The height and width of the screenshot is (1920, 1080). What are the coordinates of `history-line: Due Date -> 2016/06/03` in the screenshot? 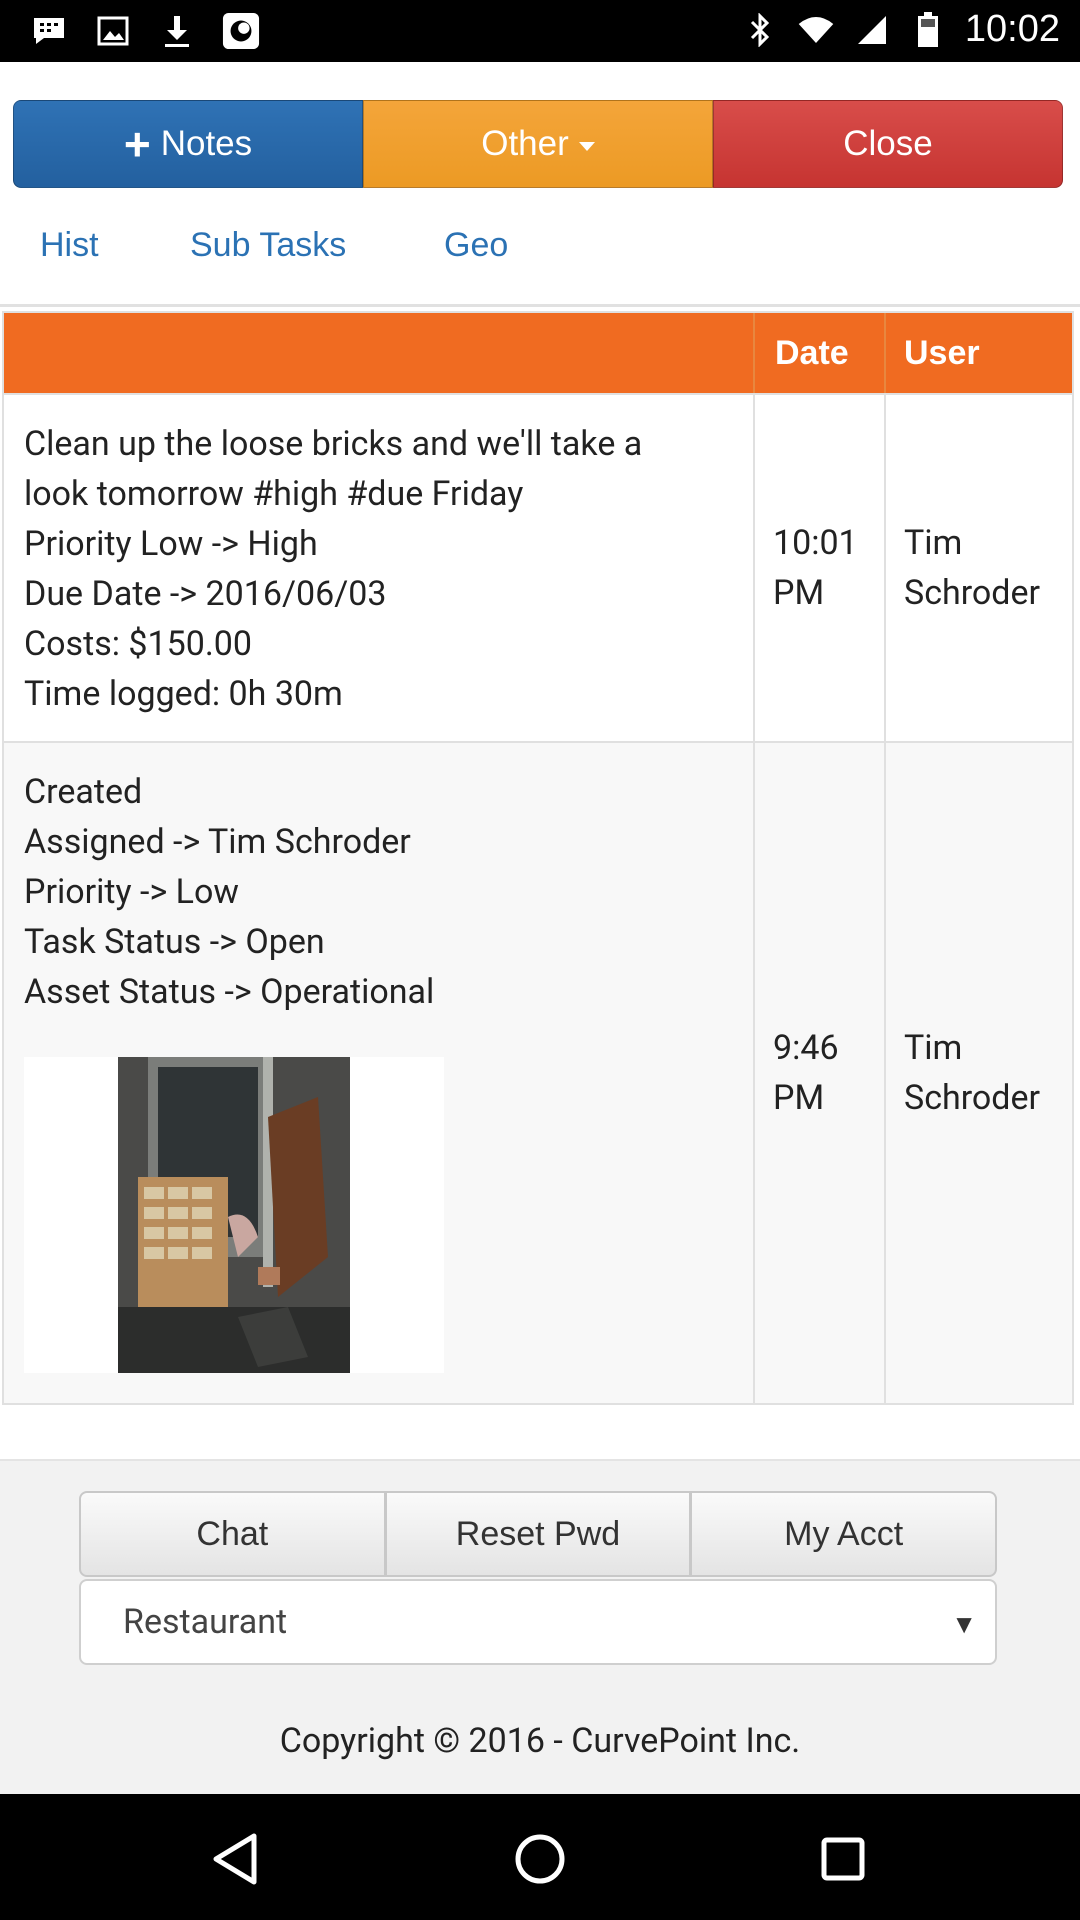 It's located at (205, 594).